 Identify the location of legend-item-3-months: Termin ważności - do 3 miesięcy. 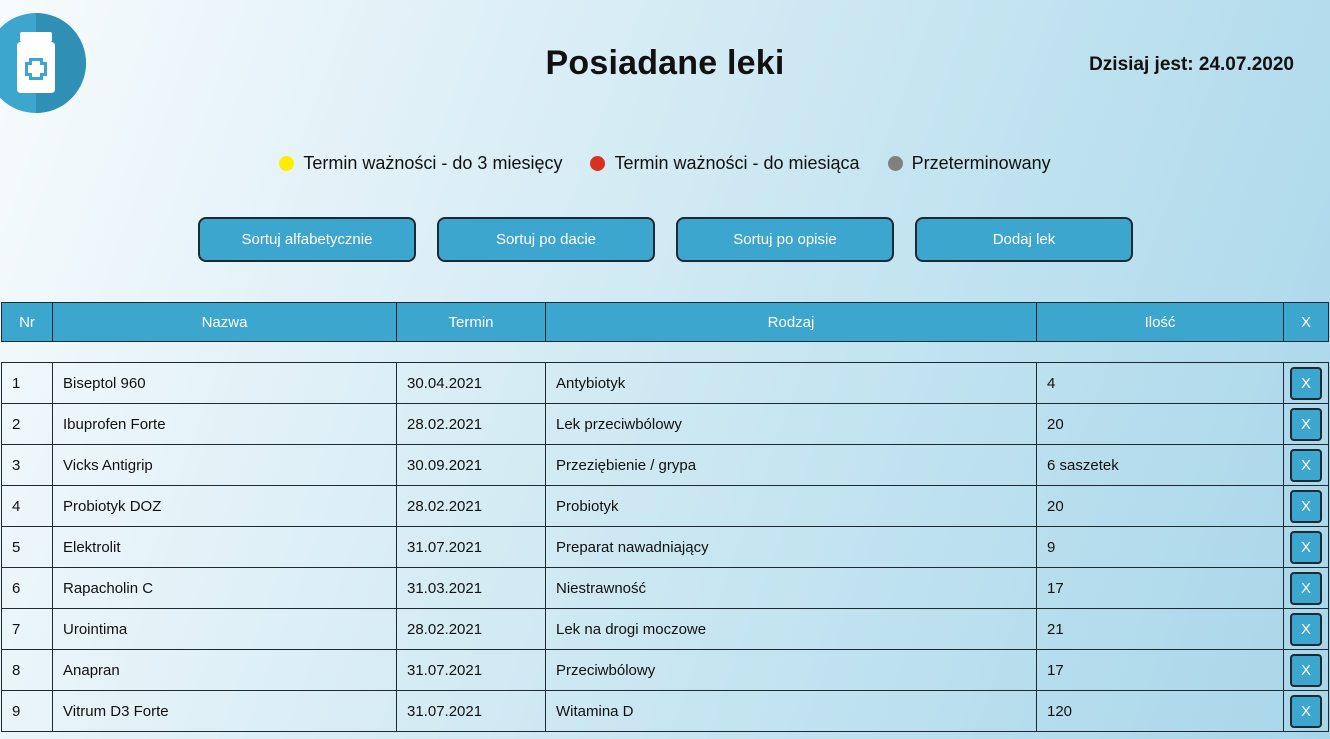
(420, 163).